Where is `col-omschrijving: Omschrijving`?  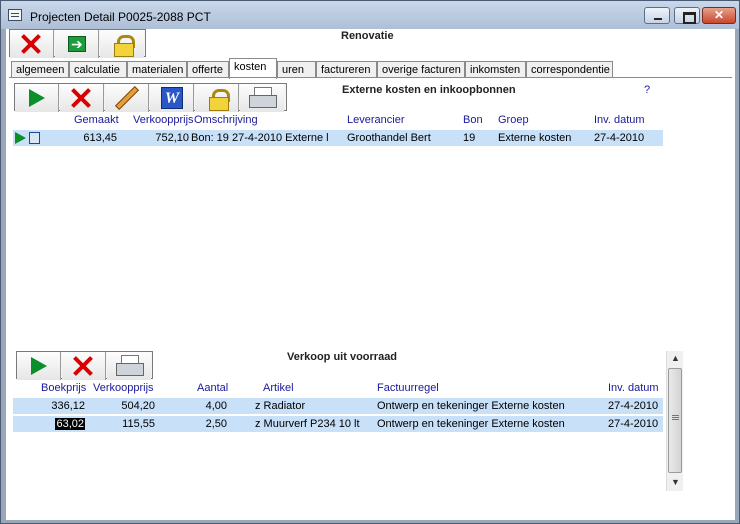
col-omschrijving: Omschrijving is located at coordinates (226, 120).